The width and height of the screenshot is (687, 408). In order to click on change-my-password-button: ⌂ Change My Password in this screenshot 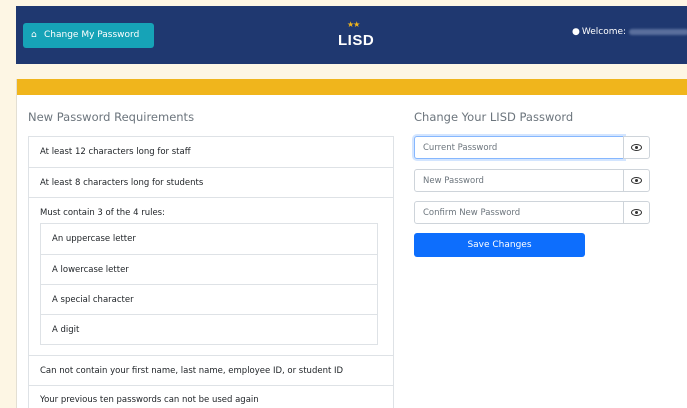, I will do `click(88, 35)`.